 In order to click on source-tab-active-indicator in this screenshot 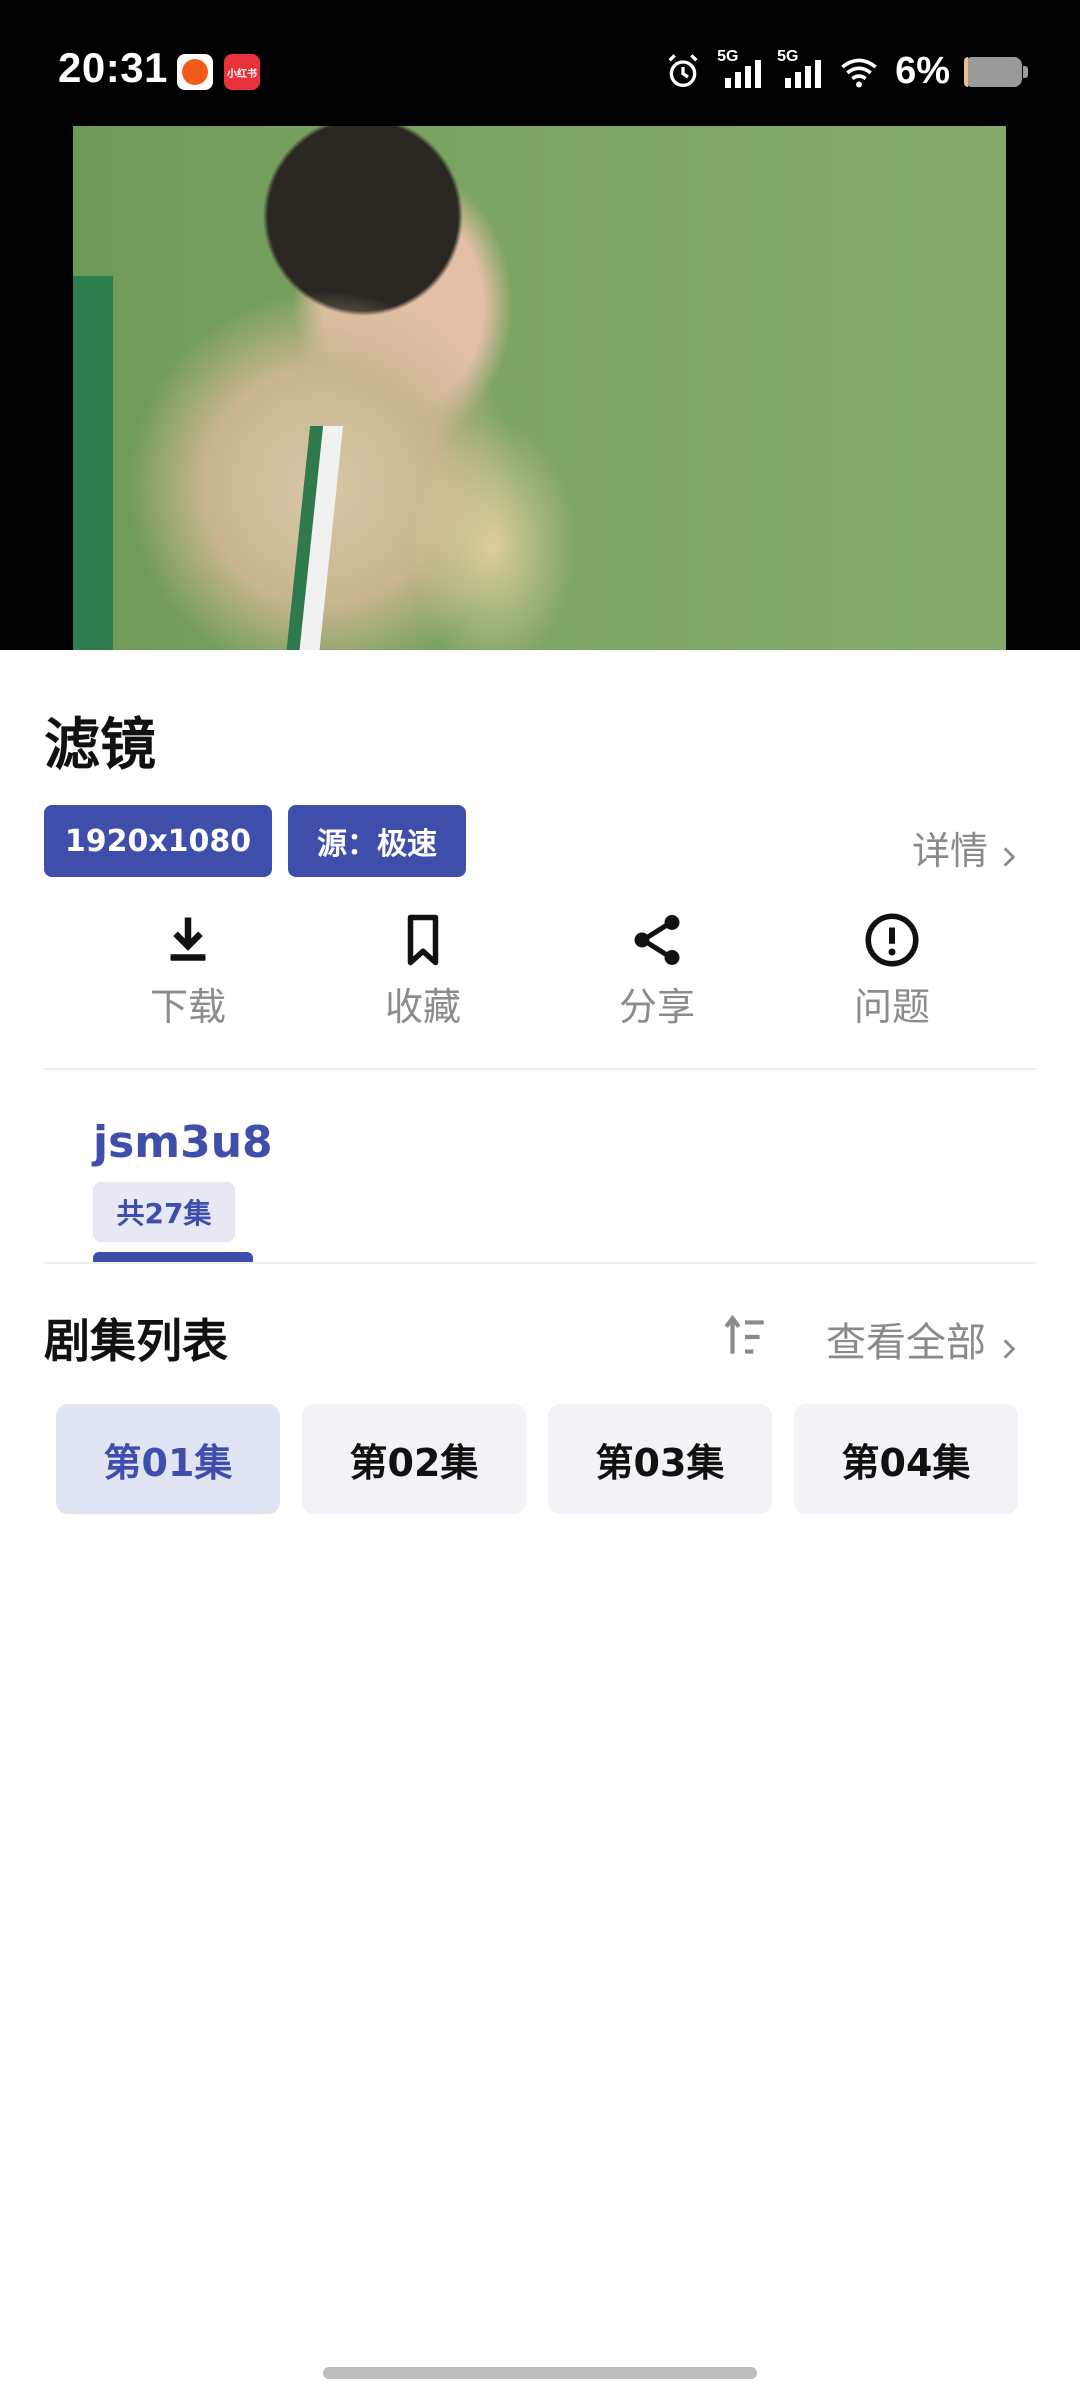, I will do `click(173, 1257)`.